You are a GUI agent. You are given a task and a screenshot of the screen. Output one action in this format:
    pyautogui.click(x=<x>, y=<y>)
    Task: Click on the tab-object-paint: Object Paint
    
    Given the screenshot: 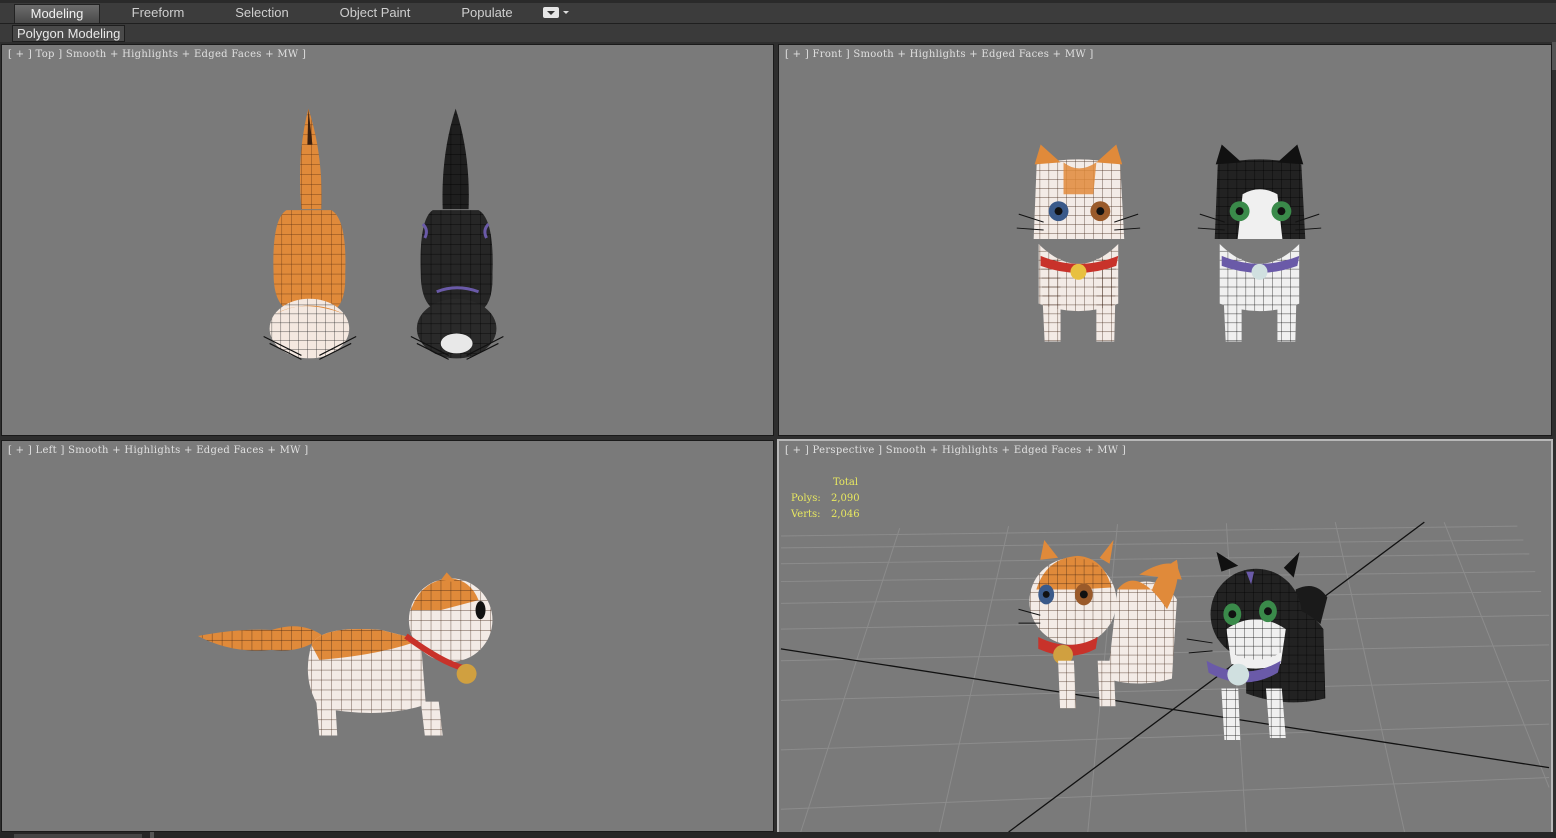 What is the action you would take?
    pyautogui.click(x=375, y=13)
    